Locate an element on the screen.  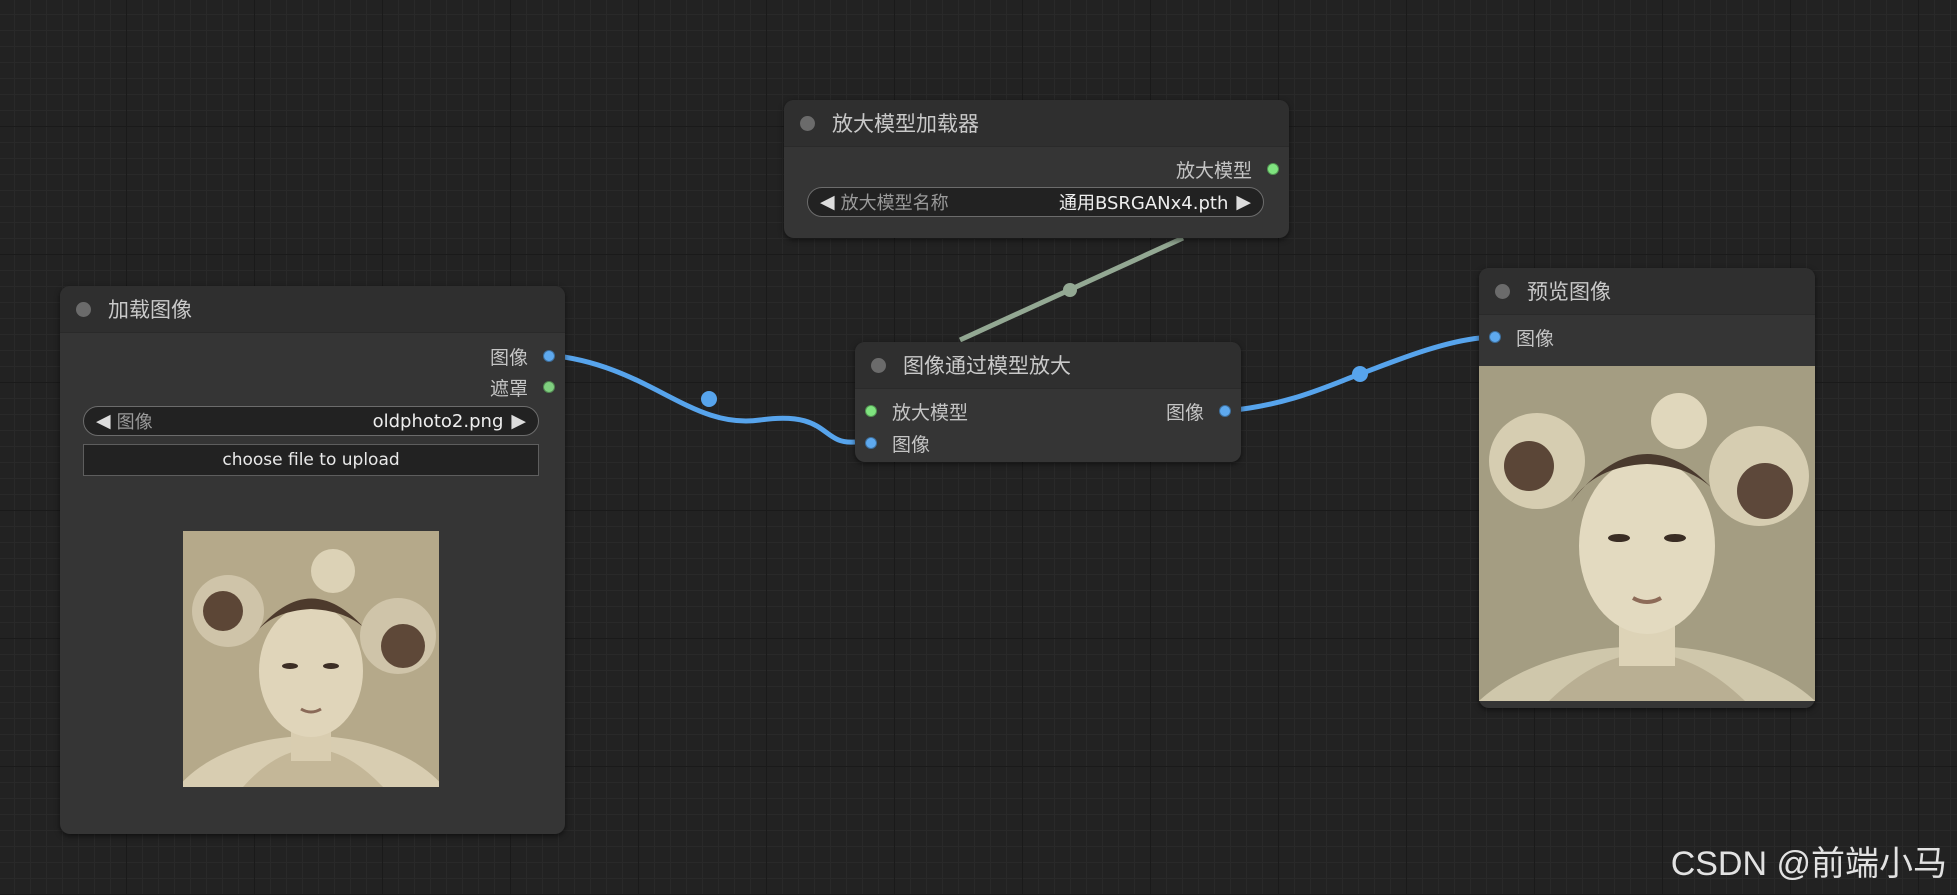
combo-value: 通用BSRGANx4.pth is located at coordinates (1143, 203).